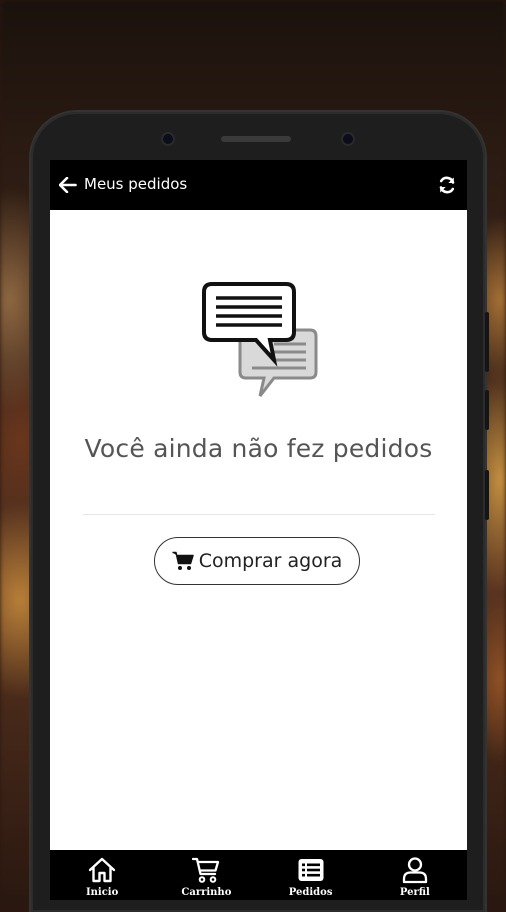 The width and height of the screenshot is (506, 912). Describe the element at coordinates (259, 514) in the screenshot. I see `divider` at that location.